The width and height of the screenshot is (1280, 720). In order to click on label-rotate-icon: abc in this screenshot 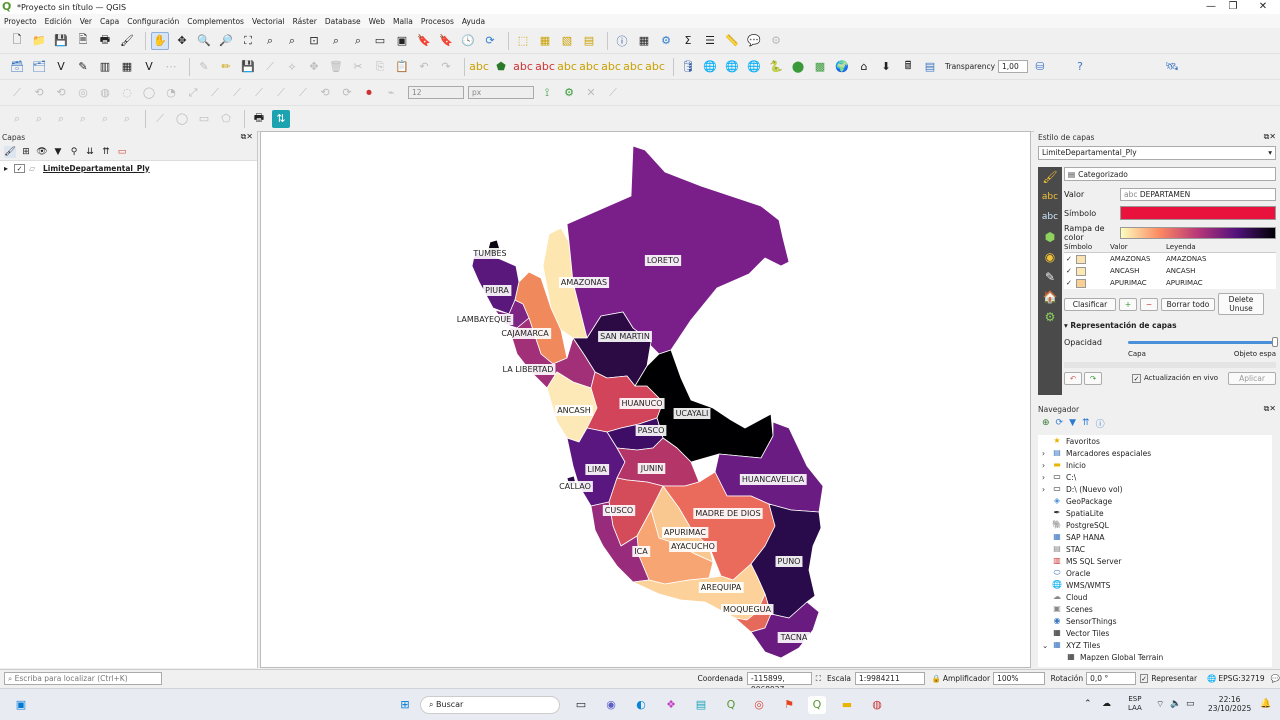, I will do `click(589, 67)`.